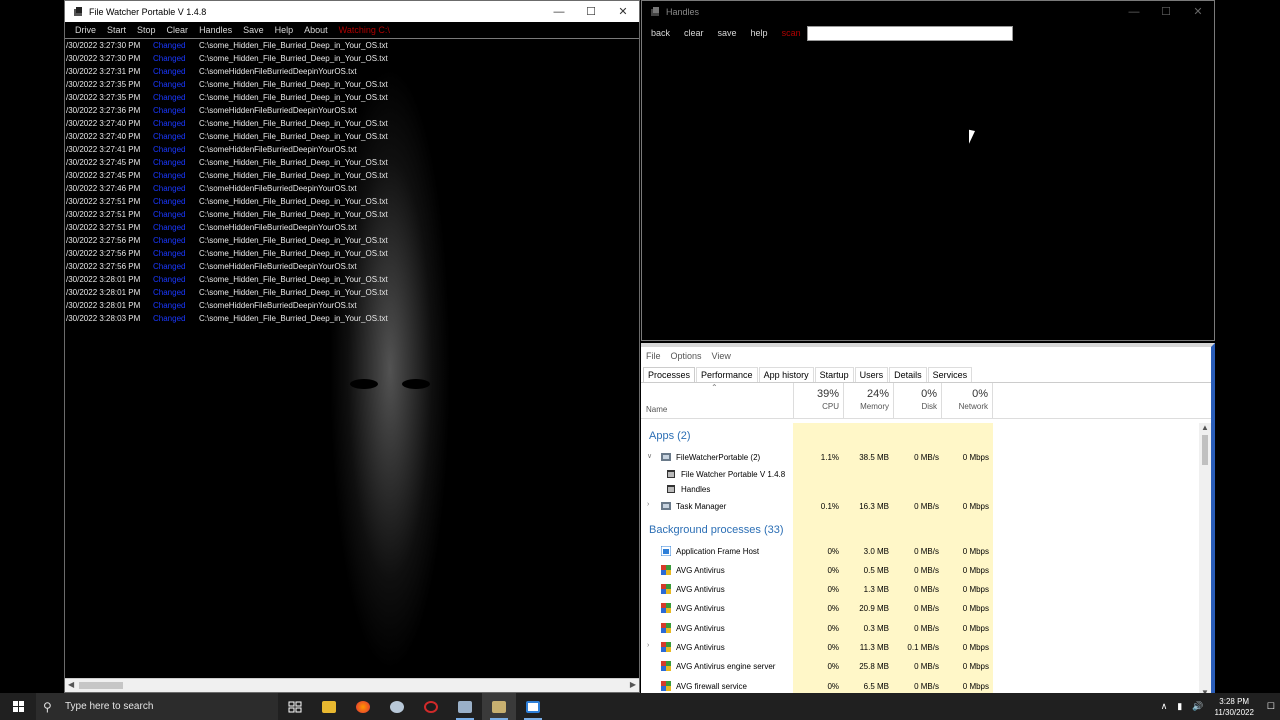 This screenshot has height=720, width=1280. Describe the element at coordinates (921, 647) in the screenshot. I see `process-row: › AVG Antivirus 0% 11.3 MB 0.1 MB/s 0 Mbps` at that location.